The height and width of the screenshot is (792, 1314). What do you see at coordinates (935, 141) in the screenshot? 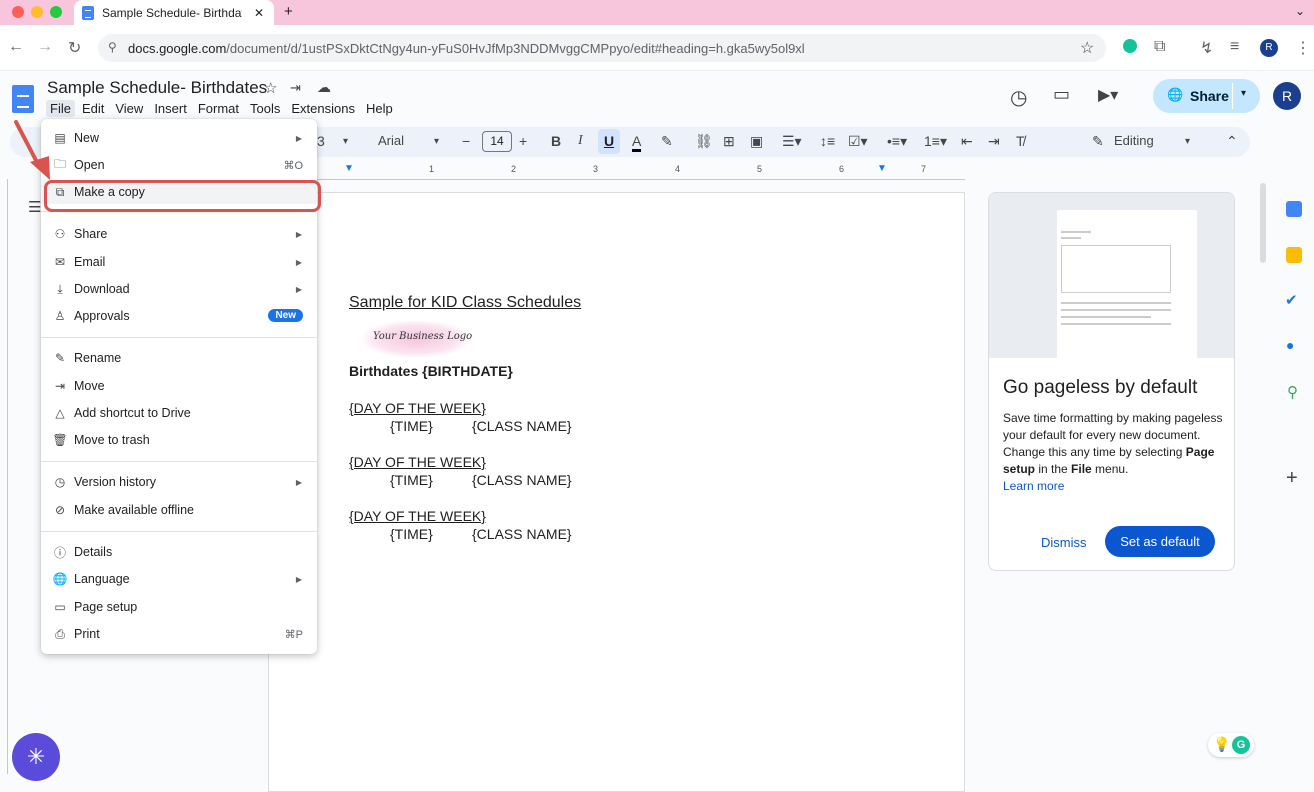
I see `numbered-list-icon: 1≡▾` at bounding box center [935, 141].